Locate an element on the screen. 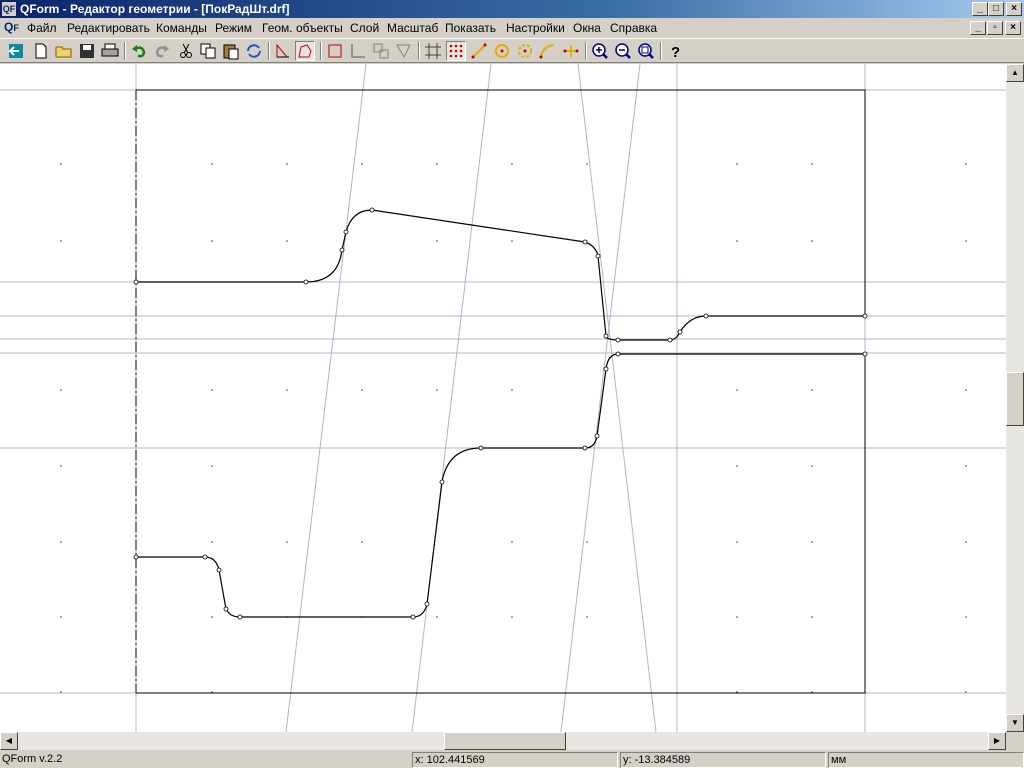 The height and width of the screenshot is (768, 1024). status-y-coordinate: y: -13.384589 is located at coordinates (723, 760).